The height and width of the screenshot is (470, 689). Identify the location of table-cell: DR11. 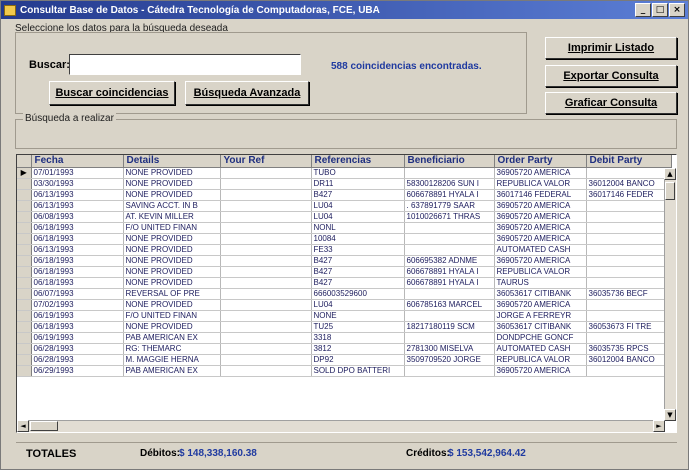
(358, 184).